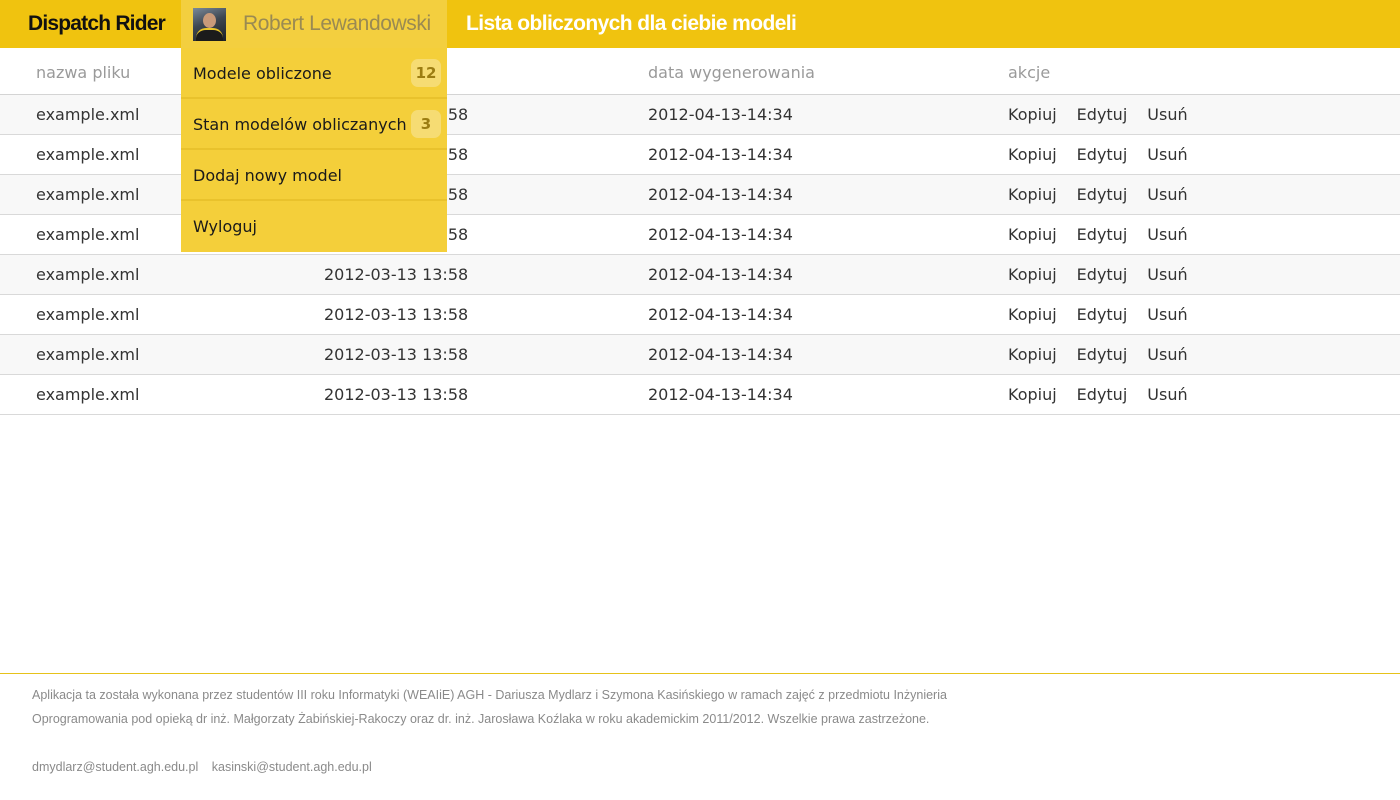  Describe the element at coordinates (209, 24) in the screenshot. I see `avatar` at that location.